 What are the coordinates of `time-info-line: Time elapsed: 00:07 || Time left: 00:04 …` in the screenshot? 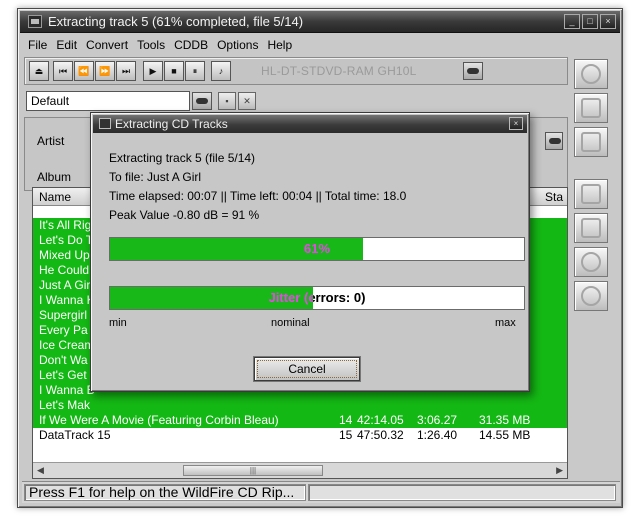 It's located at (258, 196).